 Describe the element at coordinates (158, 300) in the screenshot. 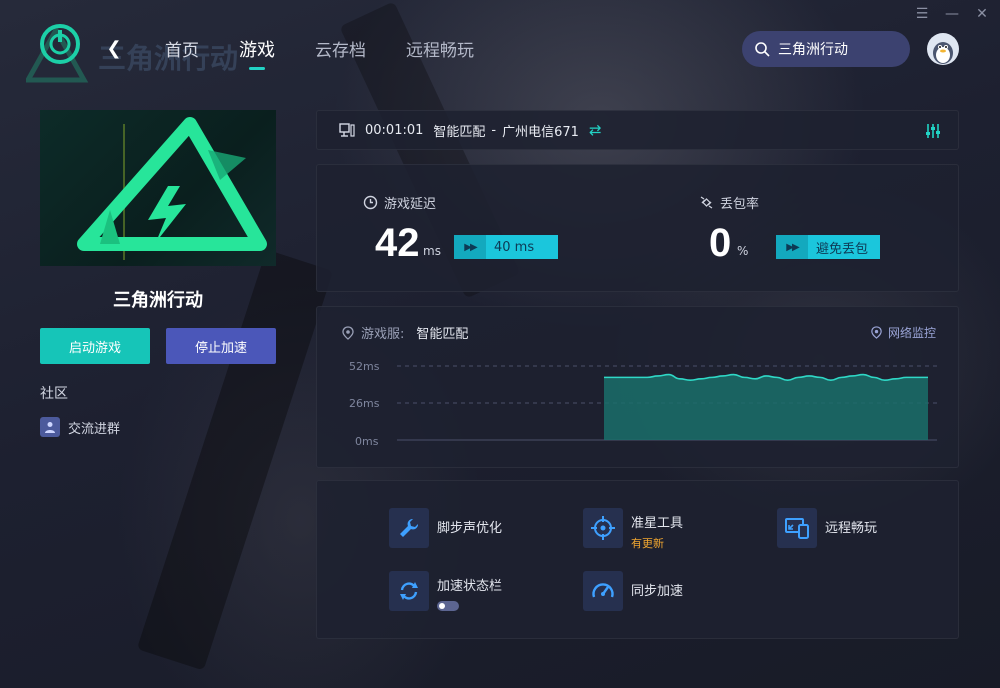

I see `game-title: 三角洲行动` at that location.